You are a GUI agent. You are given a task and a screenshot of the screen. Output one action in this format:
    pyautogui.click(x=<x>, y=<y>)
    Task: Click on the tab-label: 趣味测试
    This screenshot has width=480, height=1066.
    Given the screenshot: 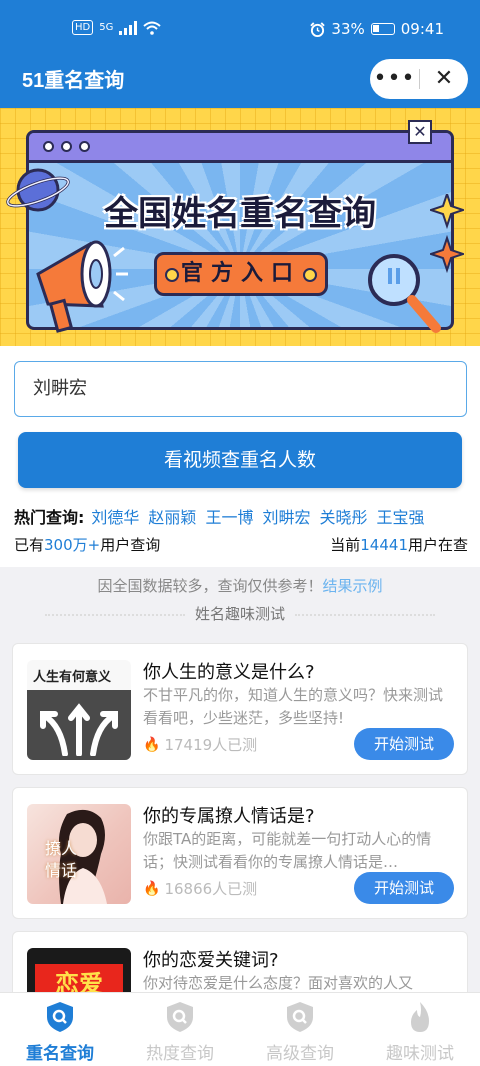 What is the action you would take?
    pyautogui.click(x=420, y=1054)
    